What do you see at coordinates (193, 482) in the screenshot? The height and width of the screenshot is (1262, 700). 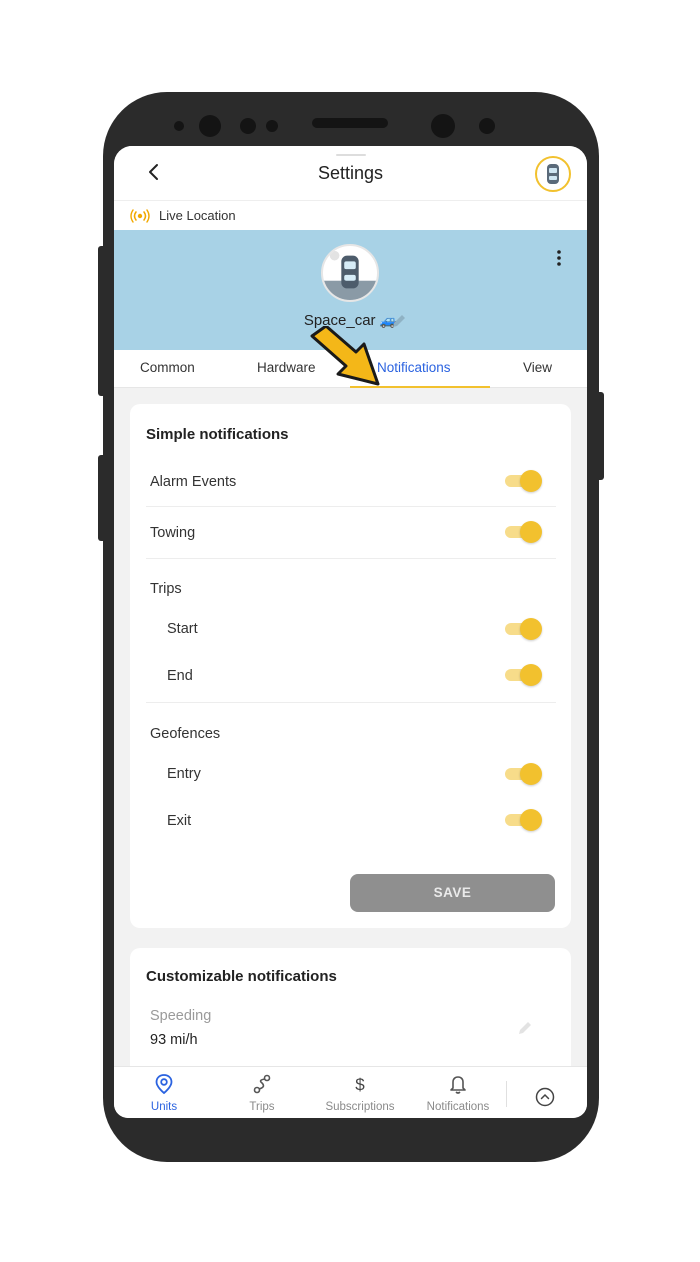 I see `alarm-events-label: Alarm Events` at bounding box center [193, 482].